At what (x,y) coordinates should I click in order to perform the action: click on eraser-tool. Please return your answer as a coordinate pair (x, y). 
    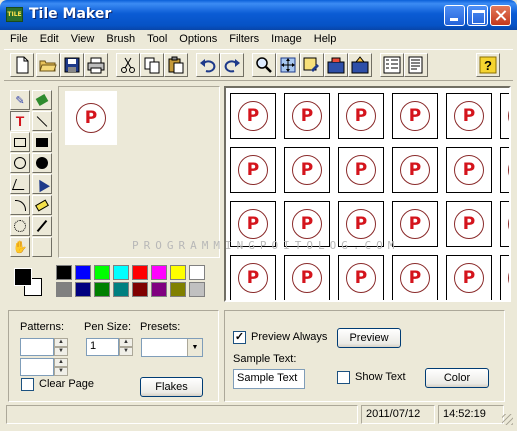
    Looking at the image, I should click on (42, 205).